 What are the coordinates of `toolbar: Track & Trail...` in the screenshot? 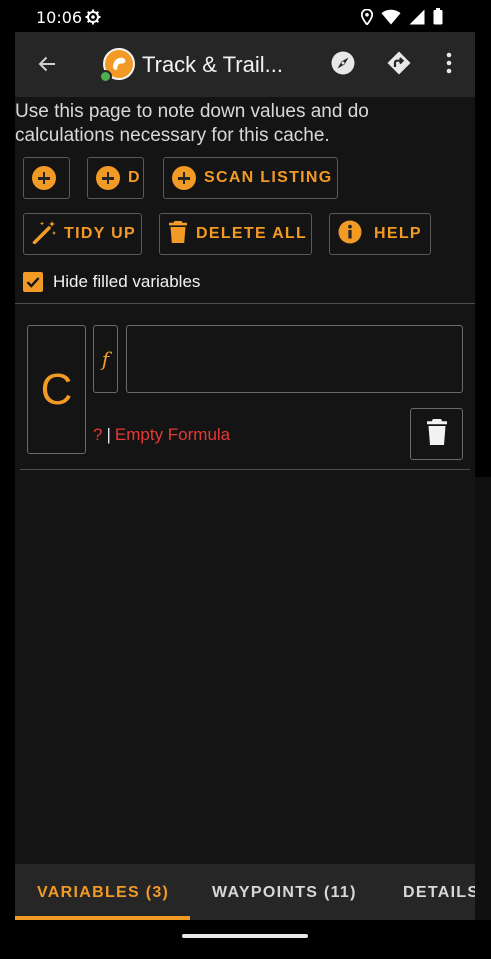 It's located at (245, 64).